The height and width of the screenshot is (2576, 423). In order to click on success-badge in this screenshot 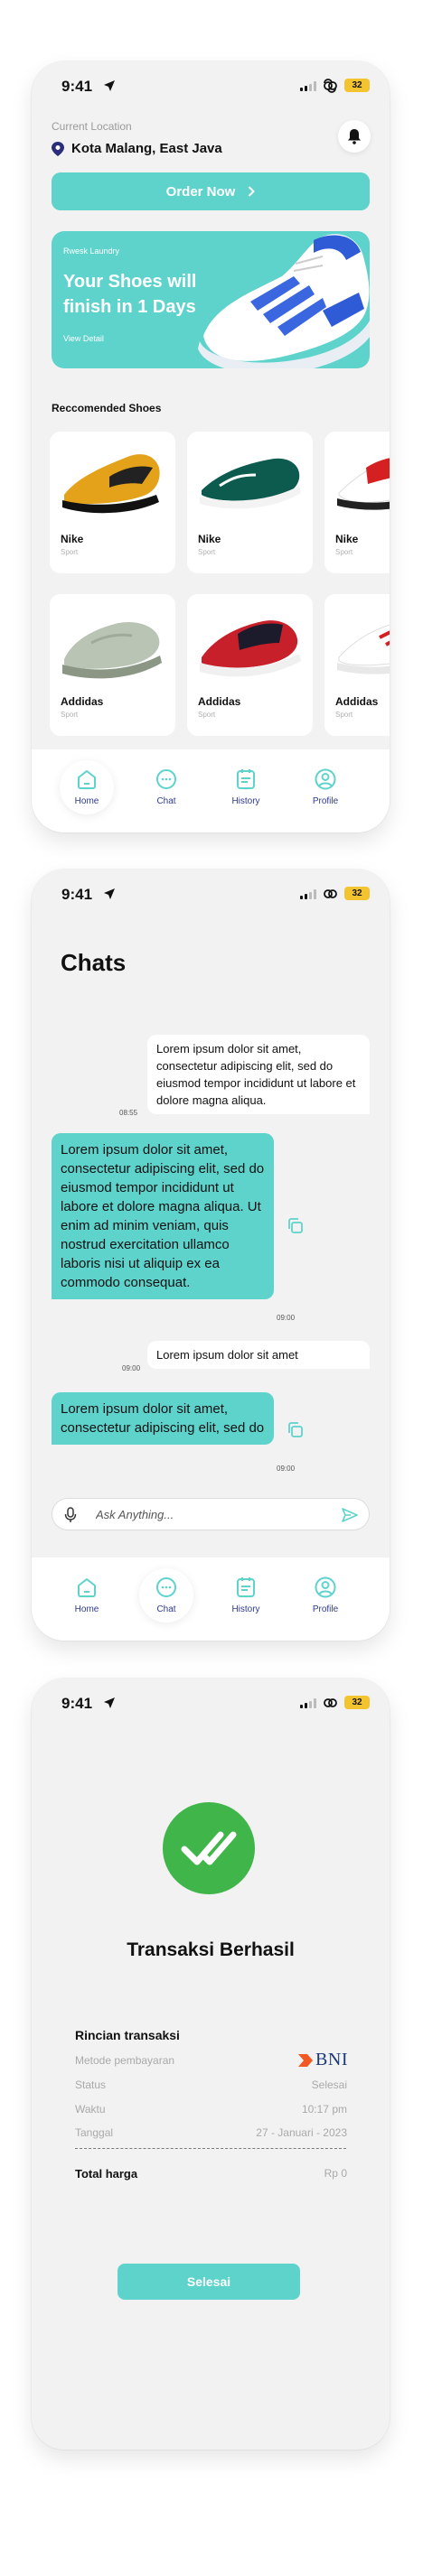, I will do `click(209, 1848)`.